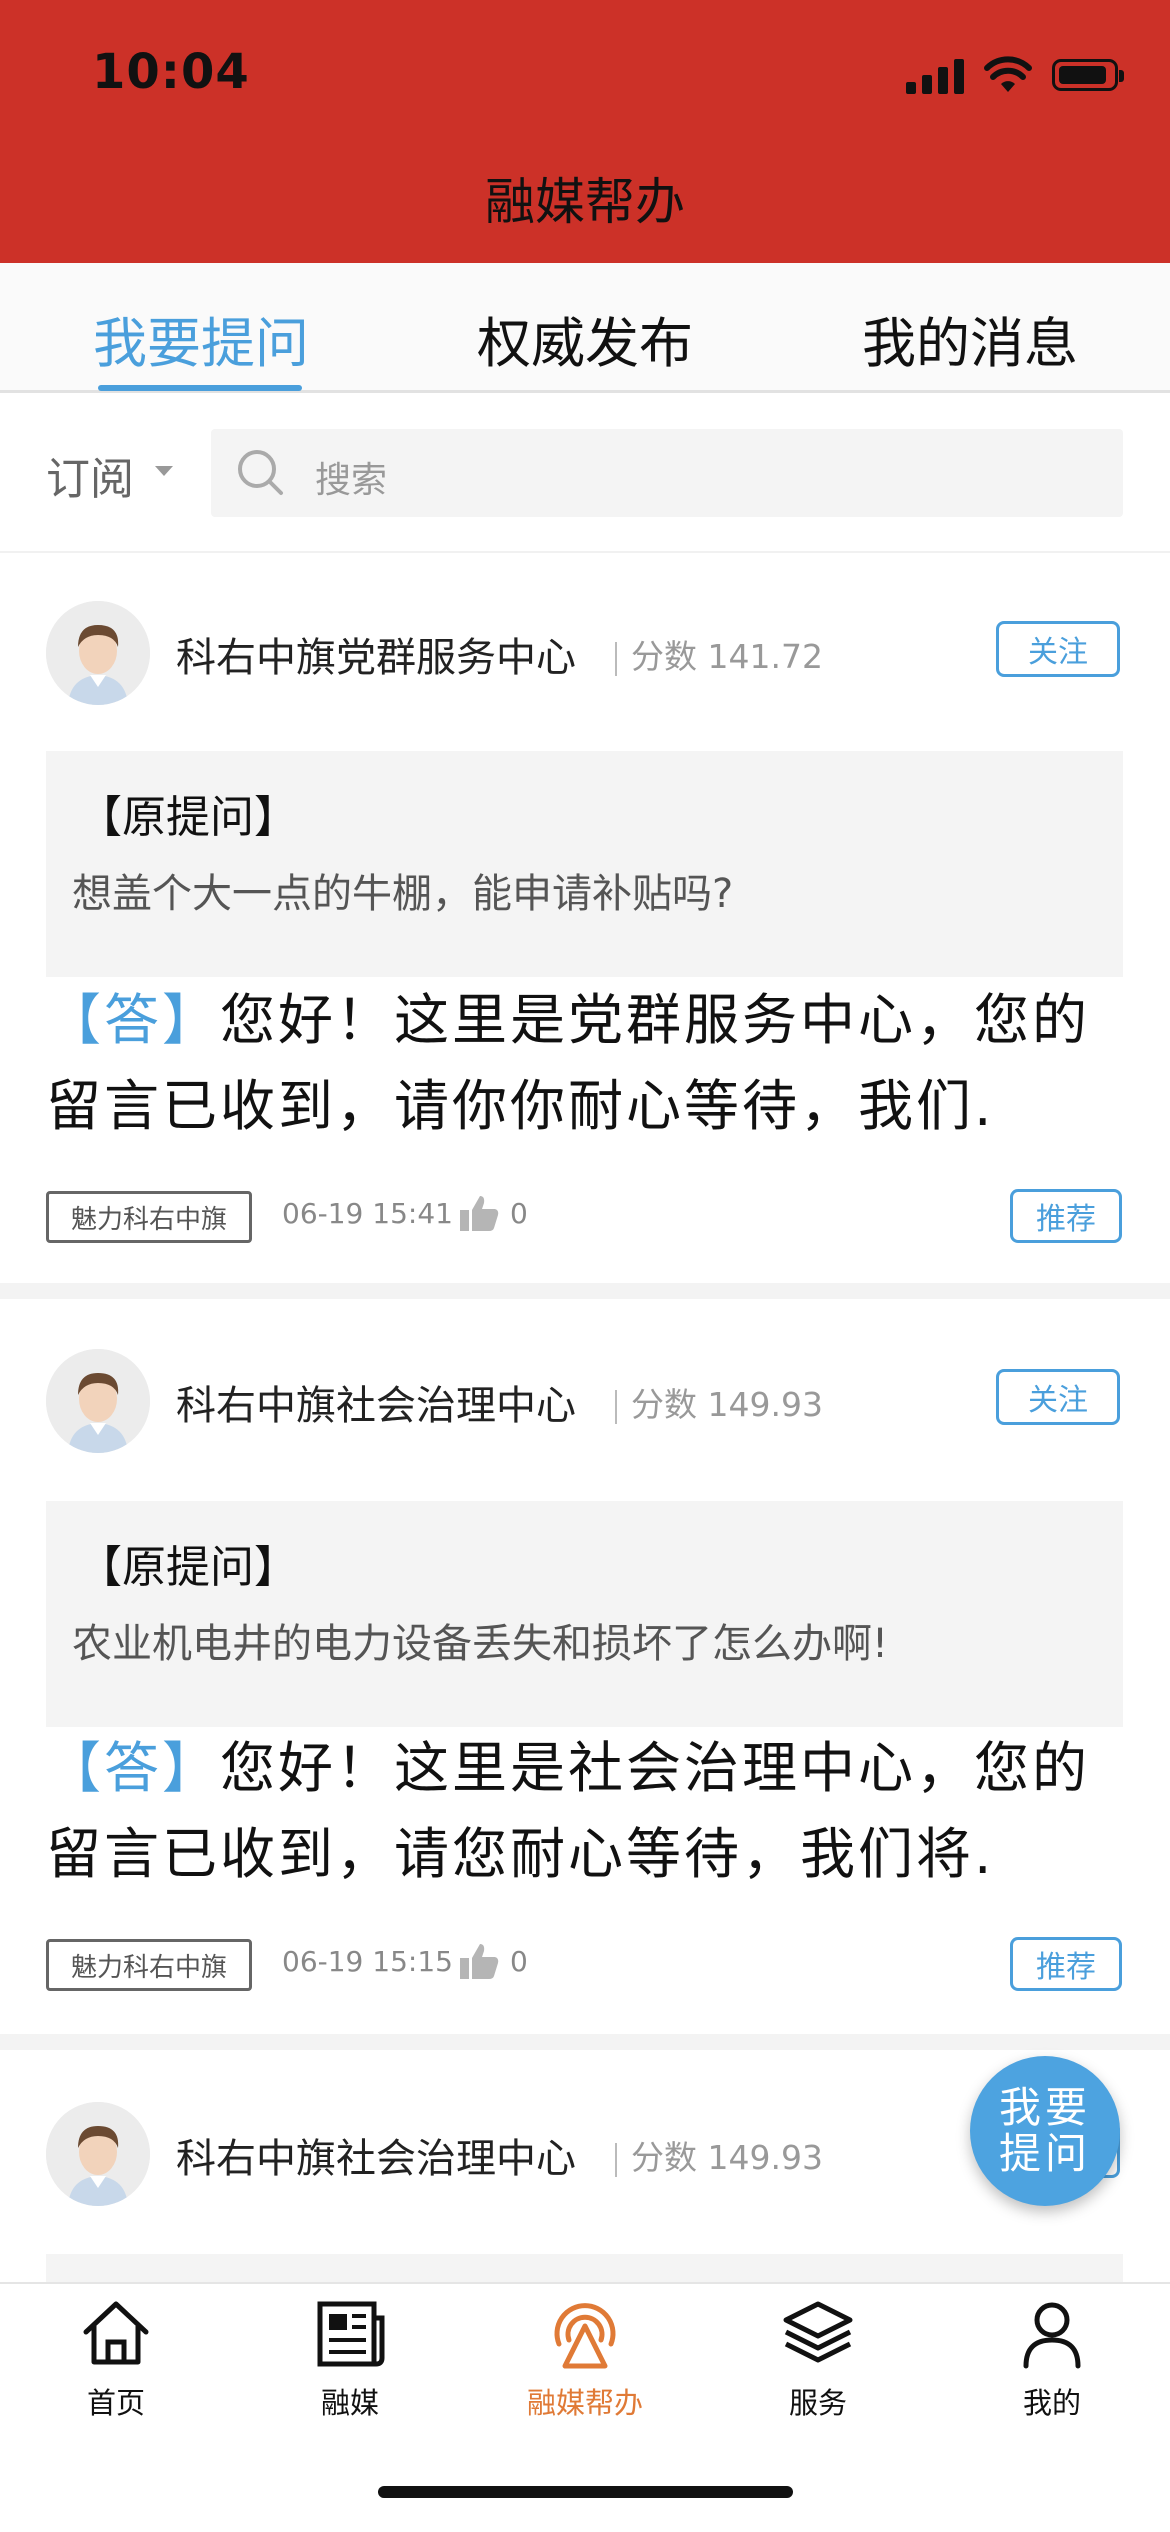  What do you see at coordinates (585, 338) in the screenshot?
I see `tab-official-release: 权威发布` at bounding box center [585, 338].